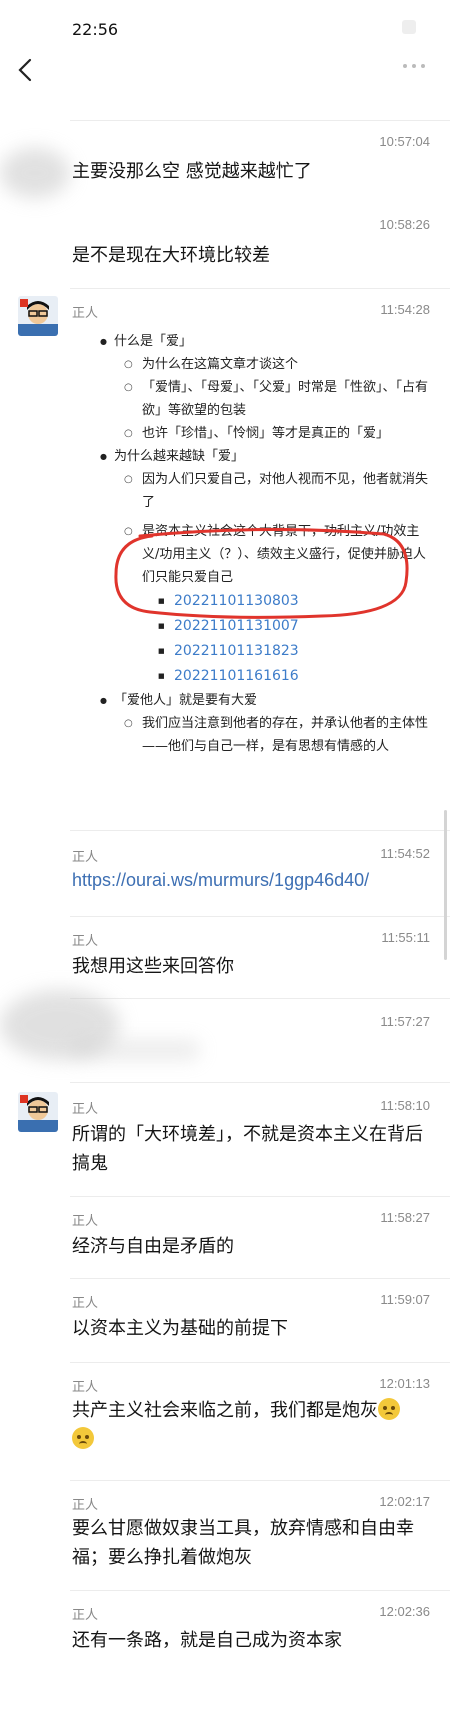 The width and height of the screenshot is (450, 1709). I want to click on back-arrow-icon, so click(26, 70).